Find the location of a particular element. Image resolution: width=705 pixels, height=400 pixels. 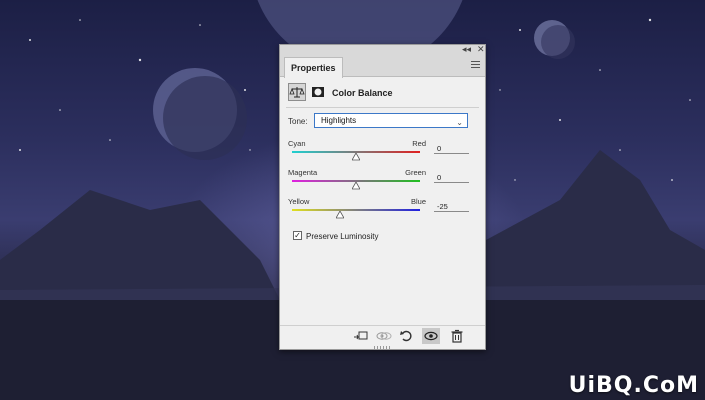

magenta-green-slider: Magenta Green 0 is located at coordinates (383, 183).